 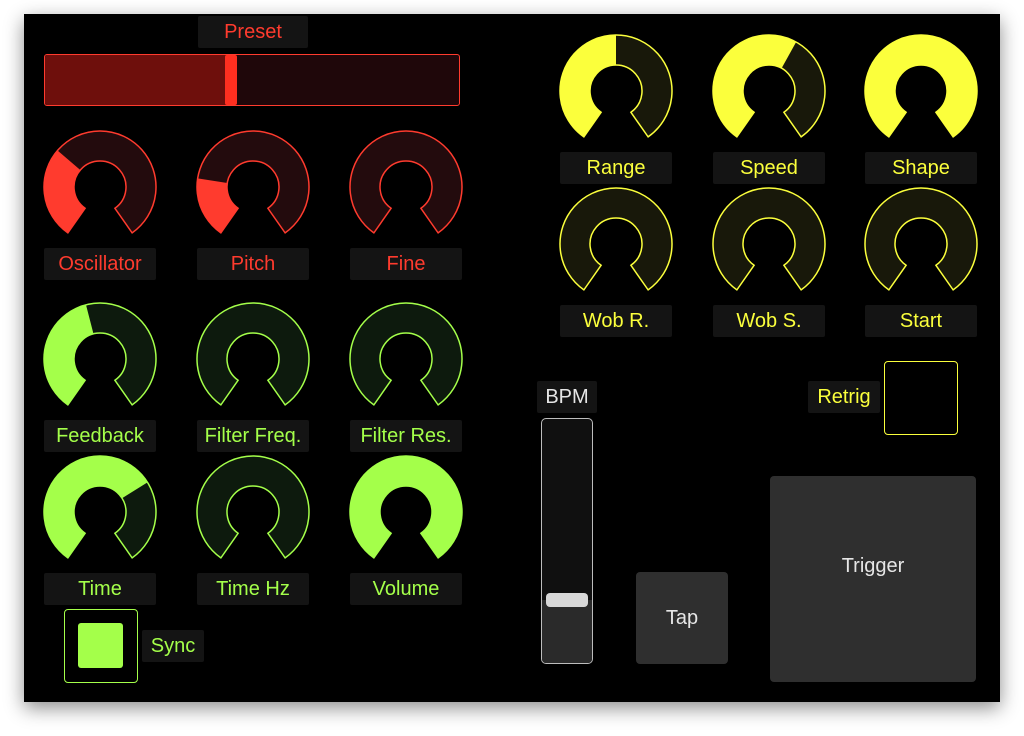 I want to click on volume-knob, so click(x=406, y=512).